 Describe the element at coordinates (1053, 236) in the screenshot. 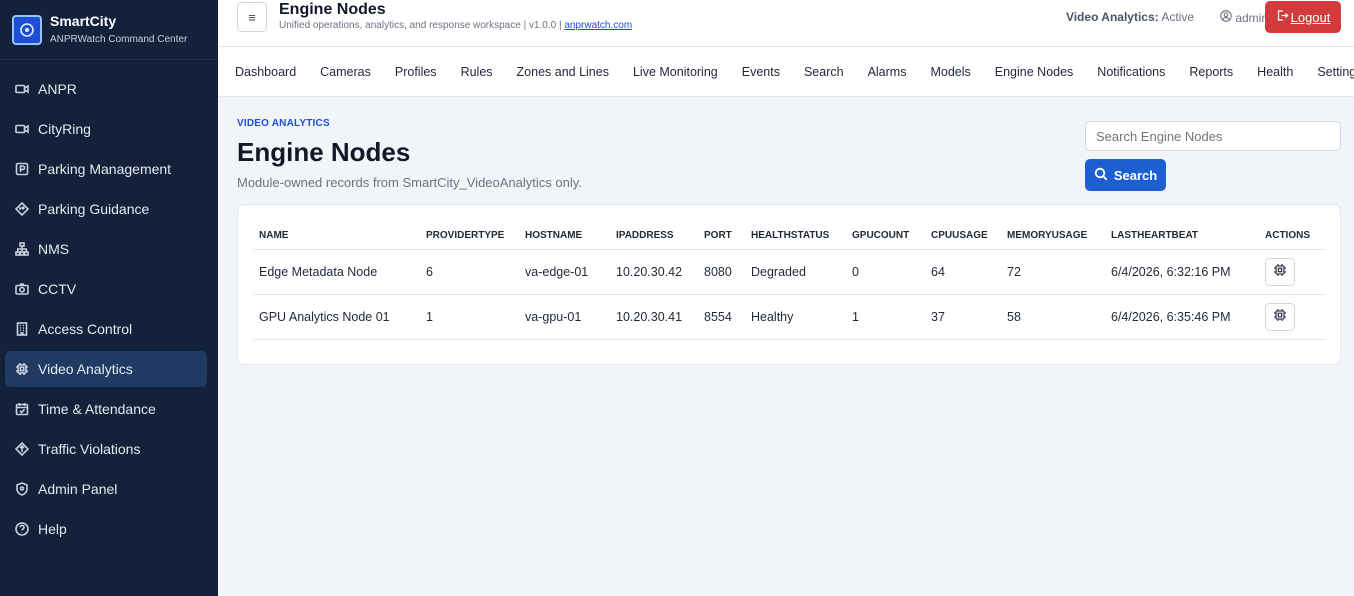

I see `column-header: MEMORYUSAGE` at that location.